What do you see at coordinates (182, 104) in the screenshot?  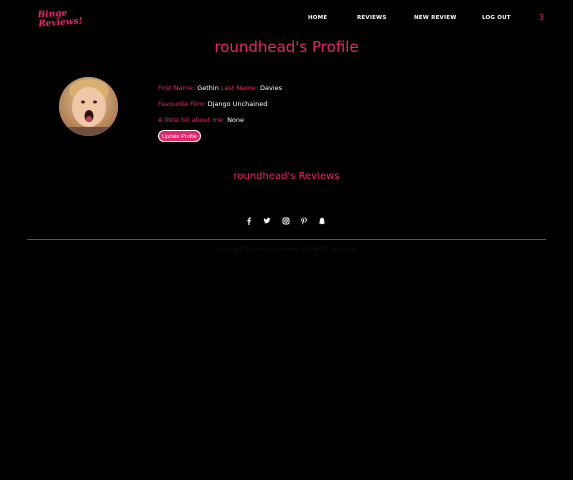 I see `favourite-film-label: Favourite Film:` at bounding box center [182, 104].